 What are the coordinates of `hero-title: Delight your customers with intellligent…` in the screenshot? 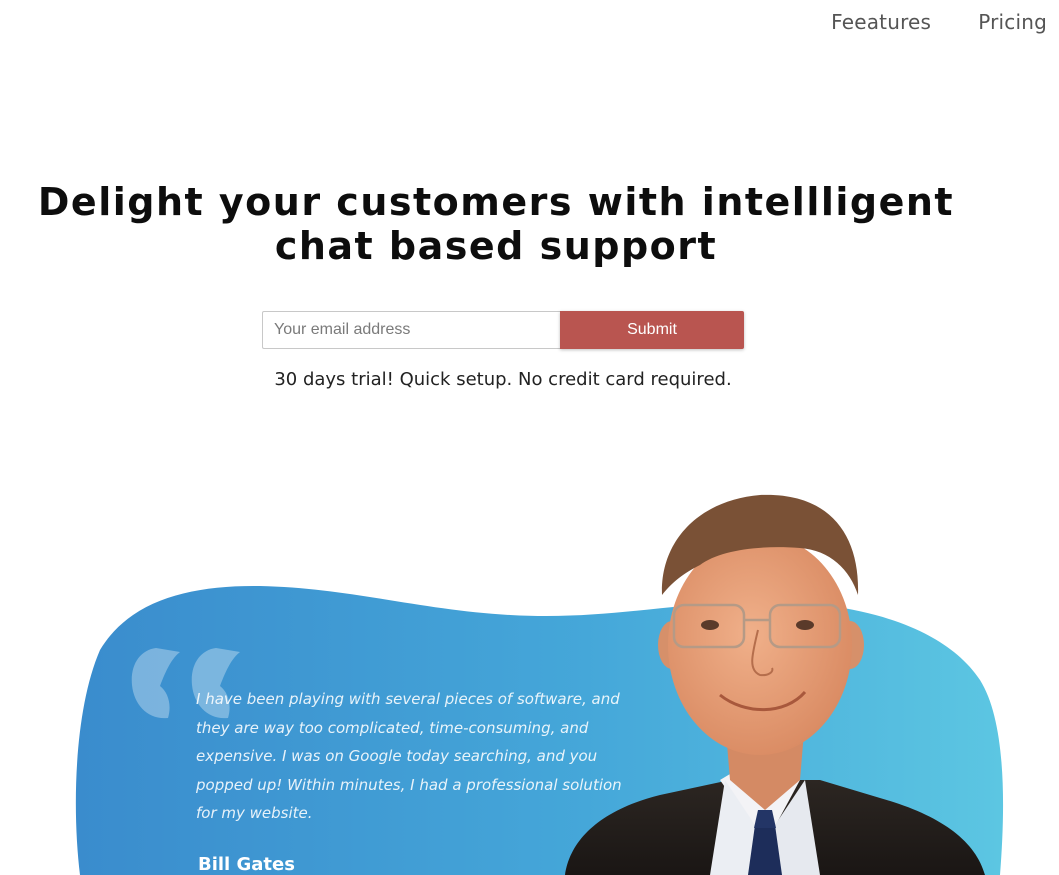 It's located at (496, 224).